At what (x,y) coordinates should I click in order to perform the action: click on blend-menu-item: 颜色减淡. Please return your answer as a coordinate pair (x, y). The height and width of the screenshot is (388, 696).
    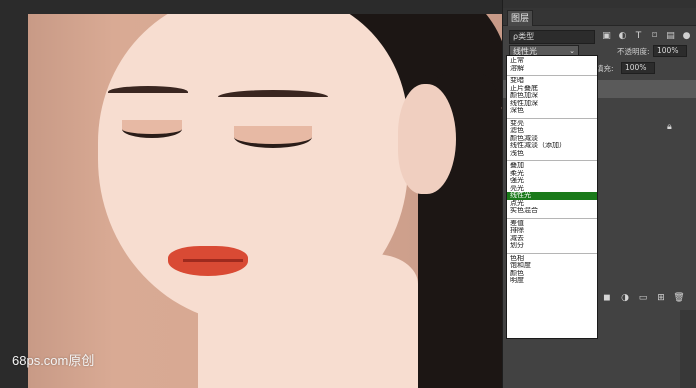
    Looking at the image, I should click on (552, 139).